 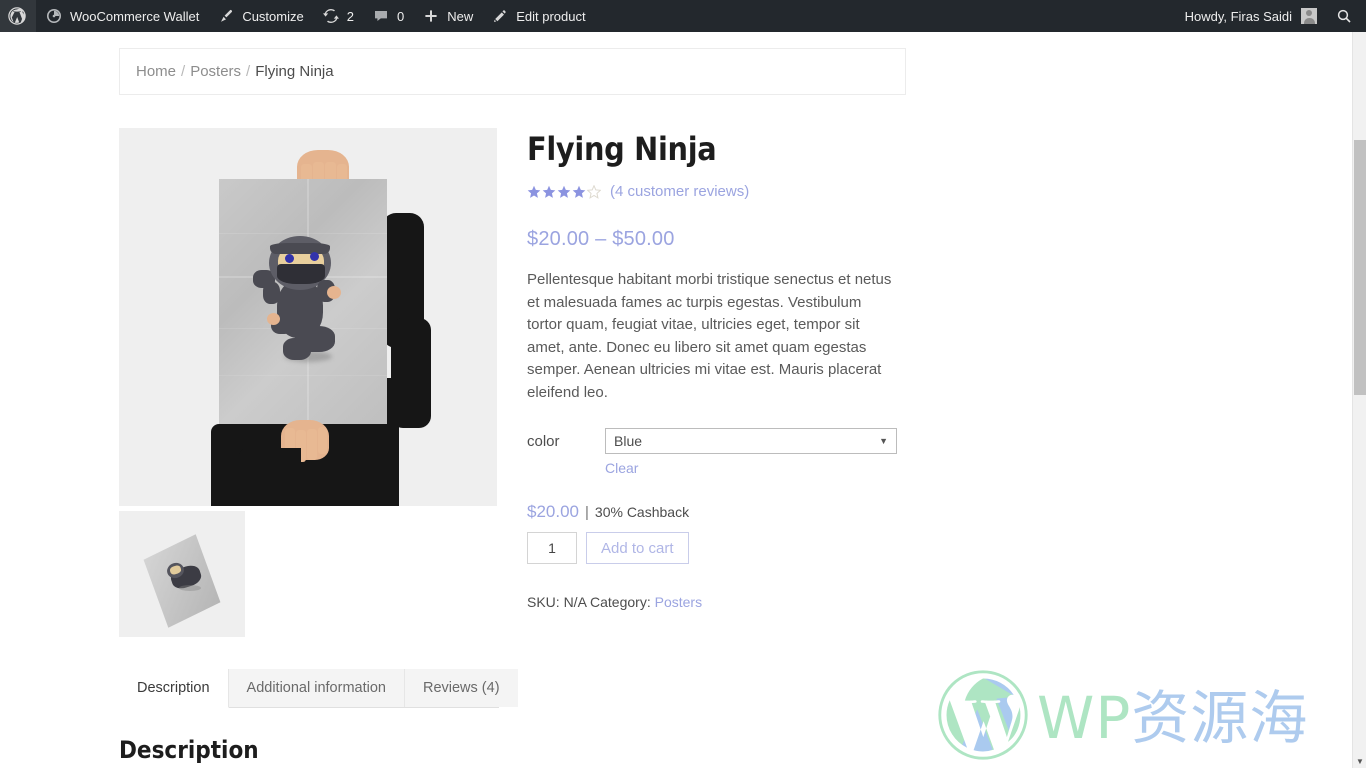 What do you see at coordinates (461, 688) in the screenshot?
I see `tab-reviews: Reviews (4)` at bounding box center [461, 688].